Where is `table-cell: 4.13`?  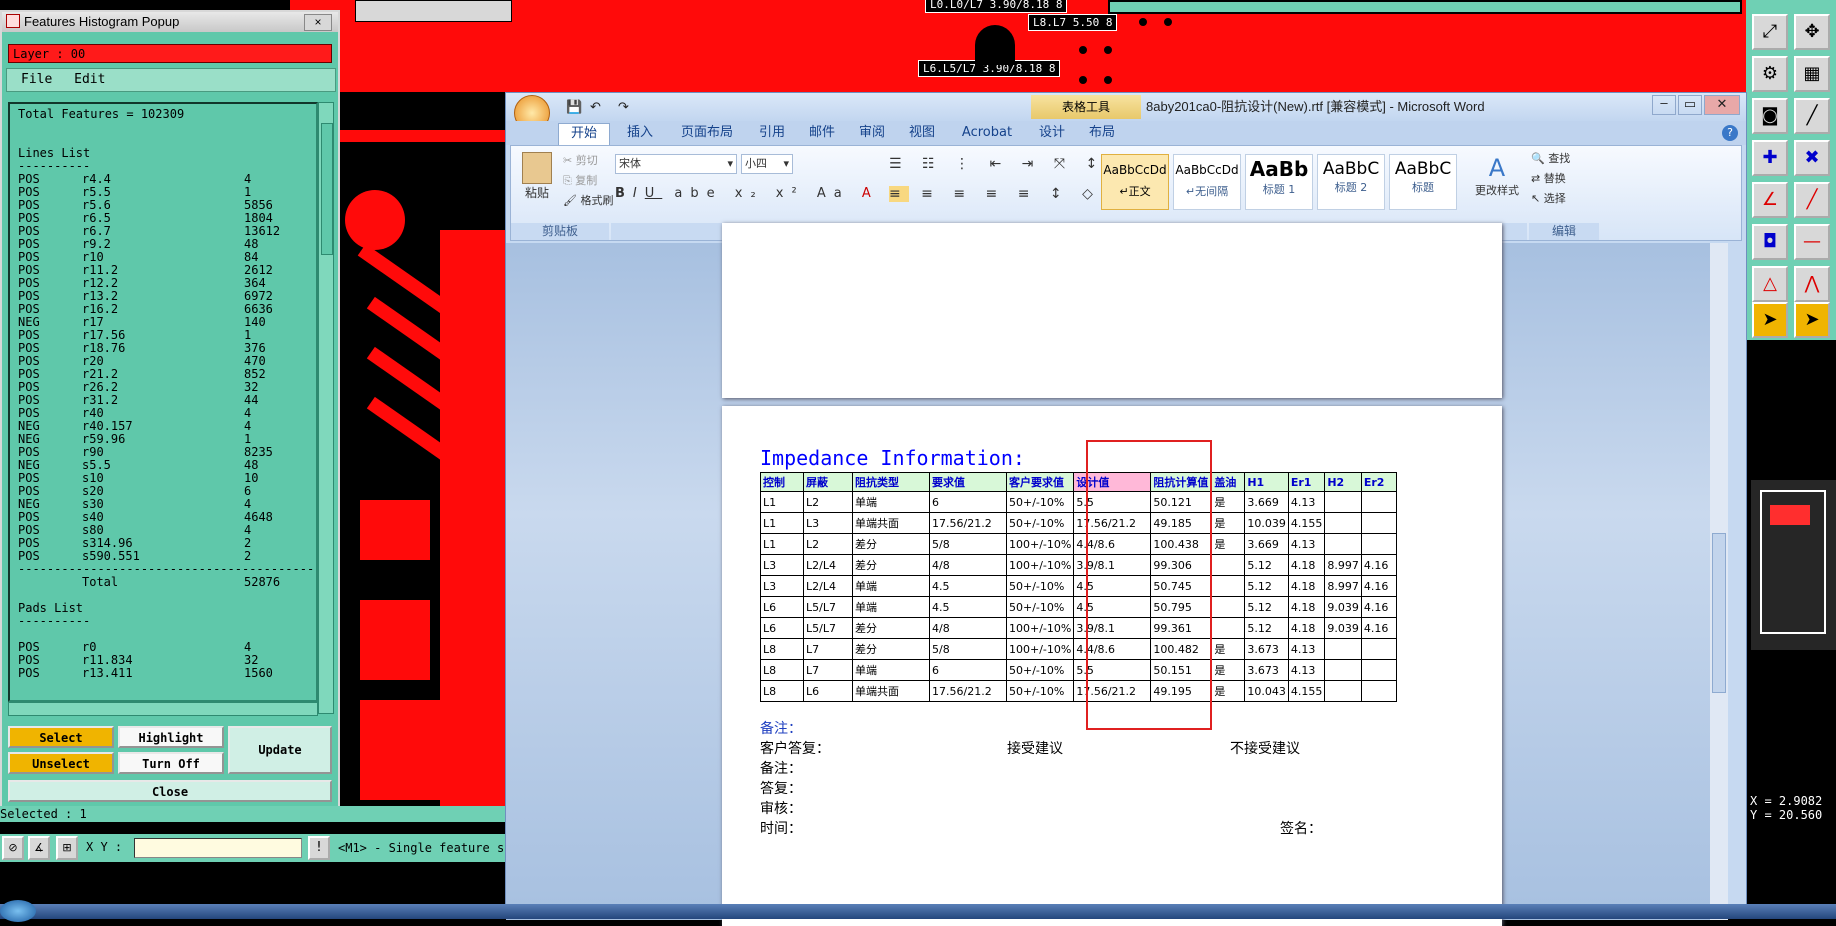
table-cell: 4.13 is located at coordinates (1306, 670).